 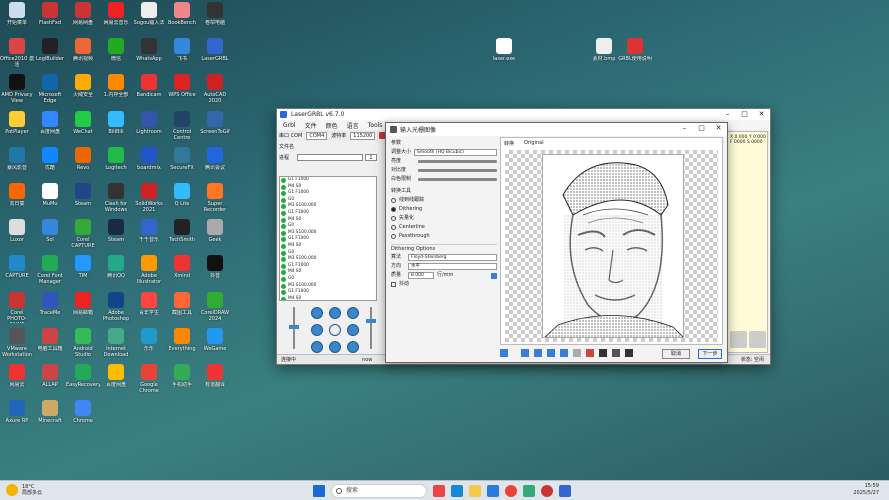 What do you see at coordinates (116, 158) in the screenshot?
I see `desktop-icon: Logitech` at bounding box center [116, 158].